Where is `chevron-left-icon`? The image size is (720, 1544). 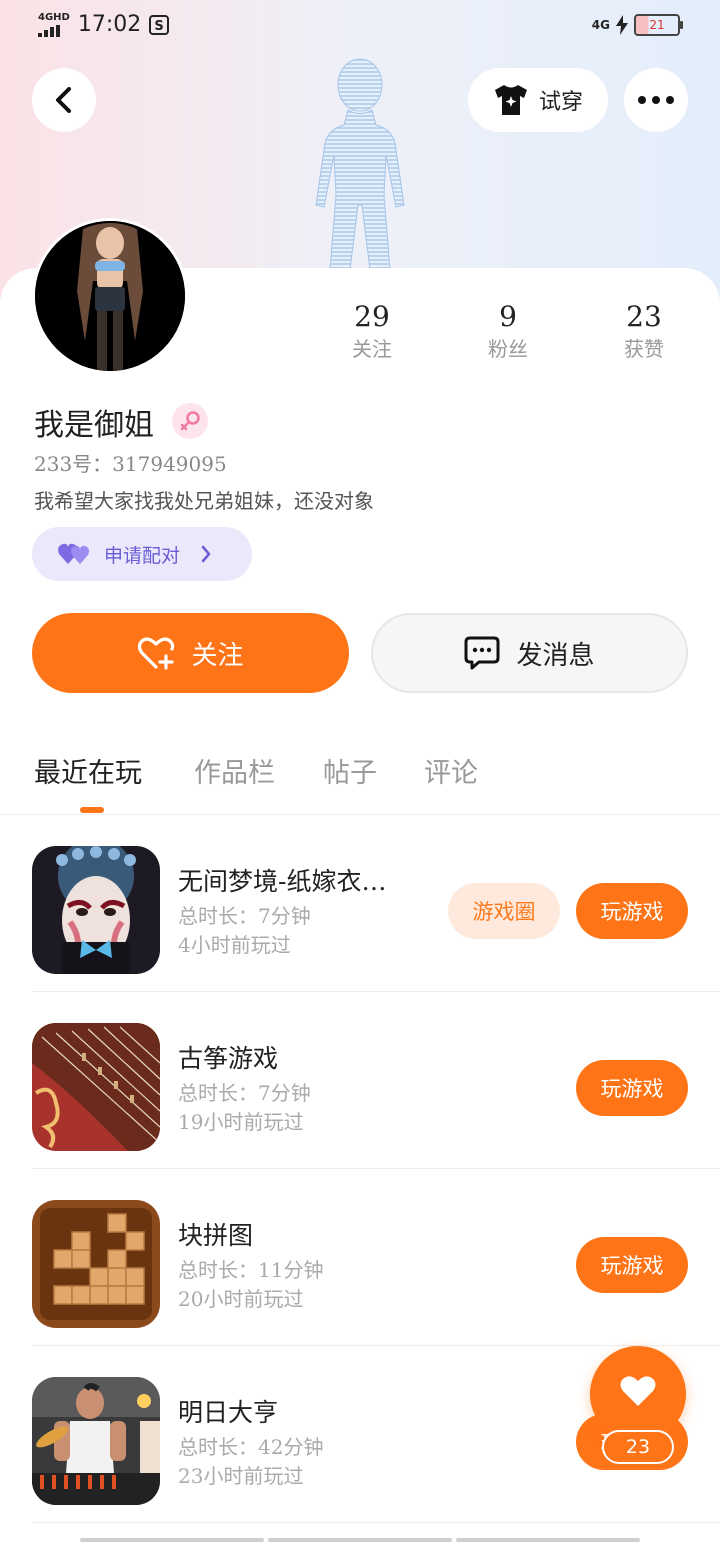
chevron-left-icon is located at coordinates (63, 100).